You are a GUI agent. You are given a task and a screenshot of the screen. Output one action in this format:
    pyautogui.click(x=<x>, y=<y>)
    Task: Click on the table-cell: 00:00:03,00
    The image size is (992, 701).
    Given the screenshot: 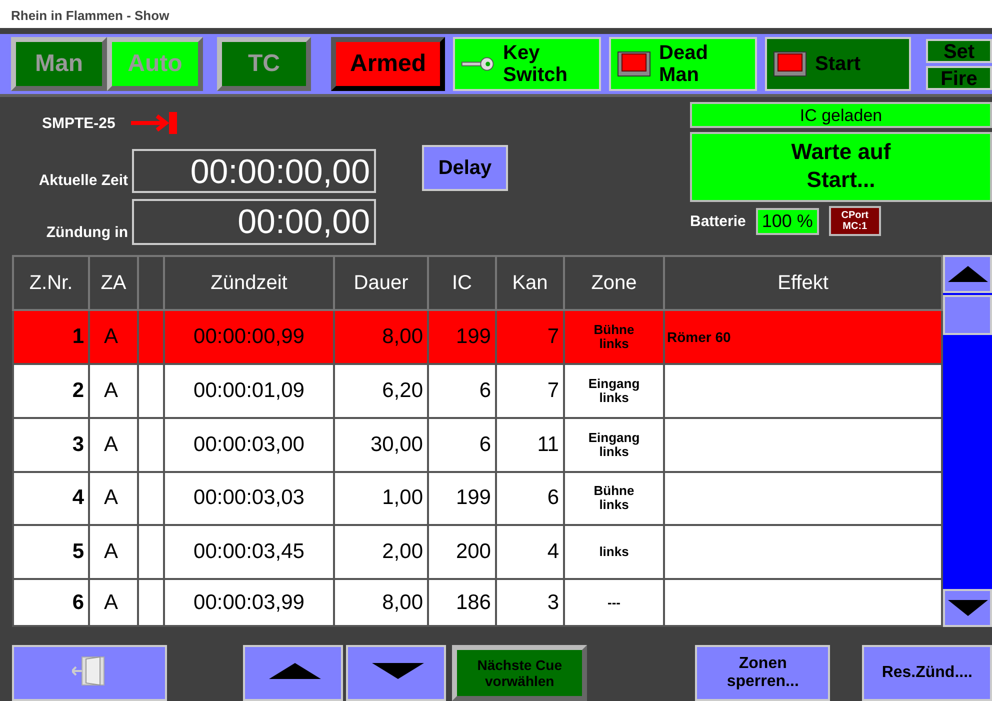 What is the action you would take?
    pyautogui.click(x=249, y=445)
    